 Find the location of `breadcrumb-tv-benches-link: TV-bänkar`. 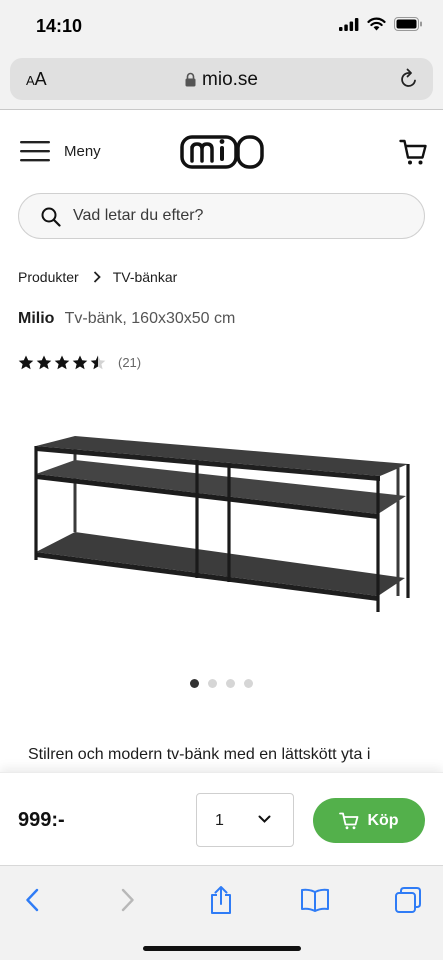

breadcrumb-tv-benches-link: TV-bänkar is located at coordinates (145, 277).